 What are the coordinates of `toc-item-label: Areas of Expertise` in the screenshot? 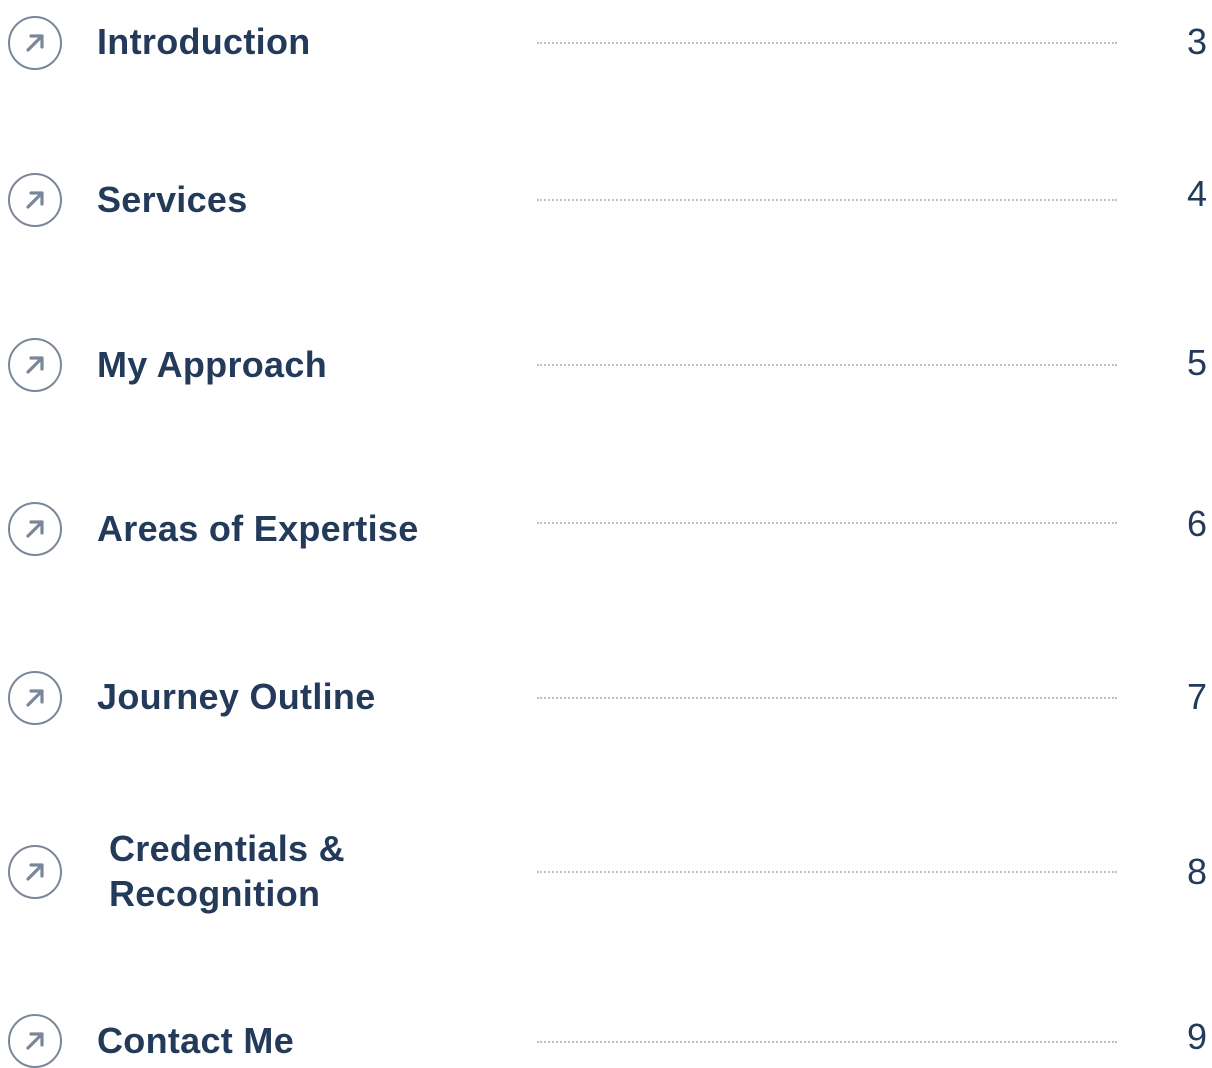 It's located at (258, 528).